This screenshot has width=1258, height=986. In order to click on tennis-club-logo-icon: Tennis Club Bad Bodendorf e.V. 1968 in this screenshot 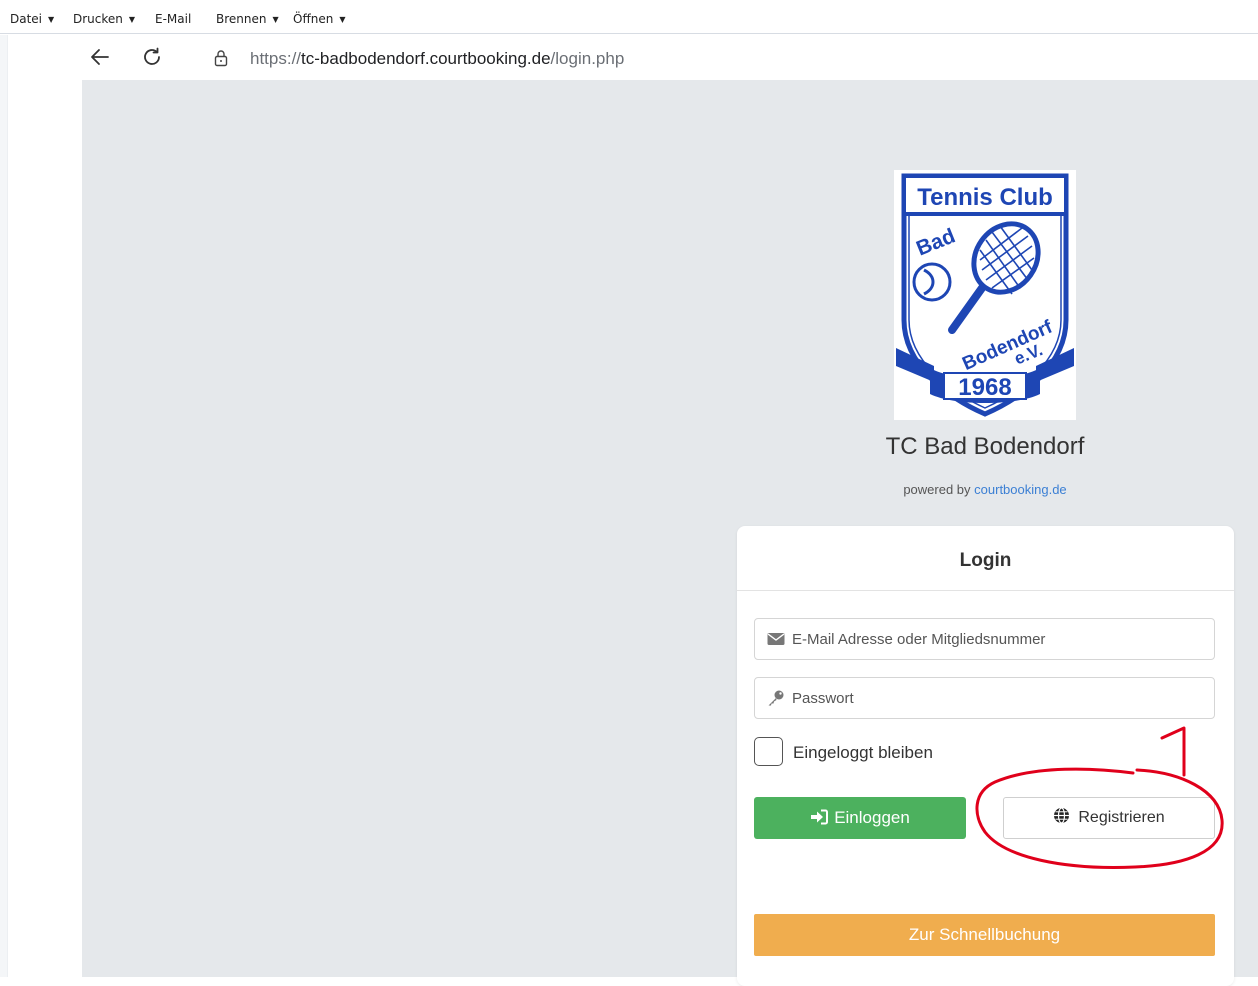, I will do `click(985, 295)`.